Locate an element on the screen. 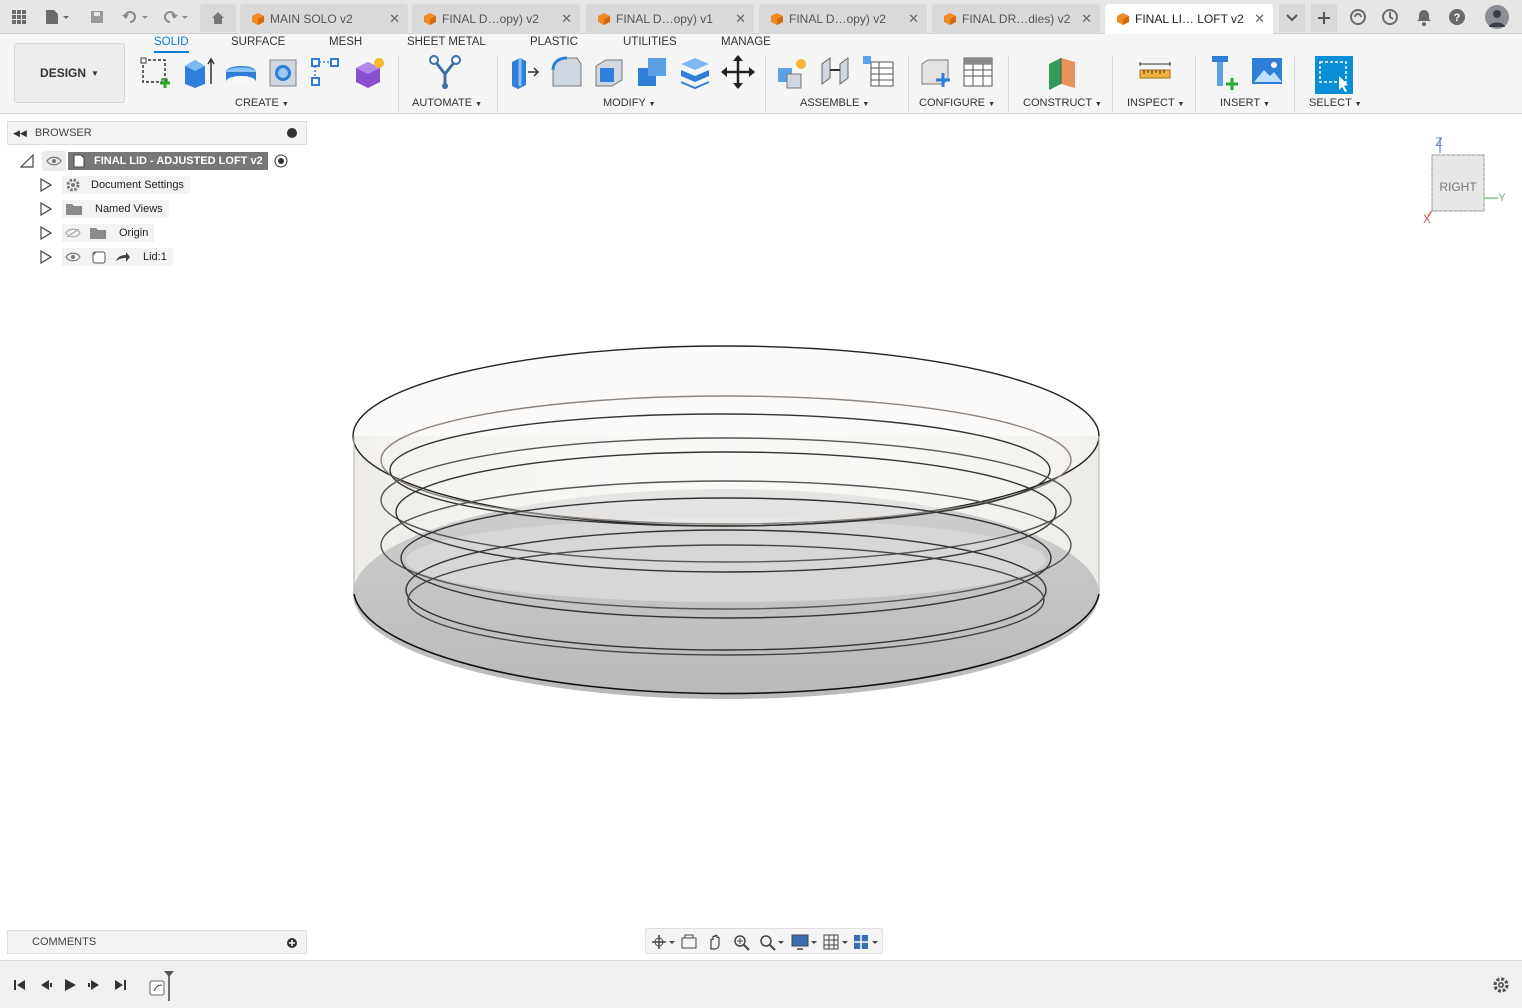 The image size is (1522, 1008). job-status-icon is located at coordinates (1390, 17).